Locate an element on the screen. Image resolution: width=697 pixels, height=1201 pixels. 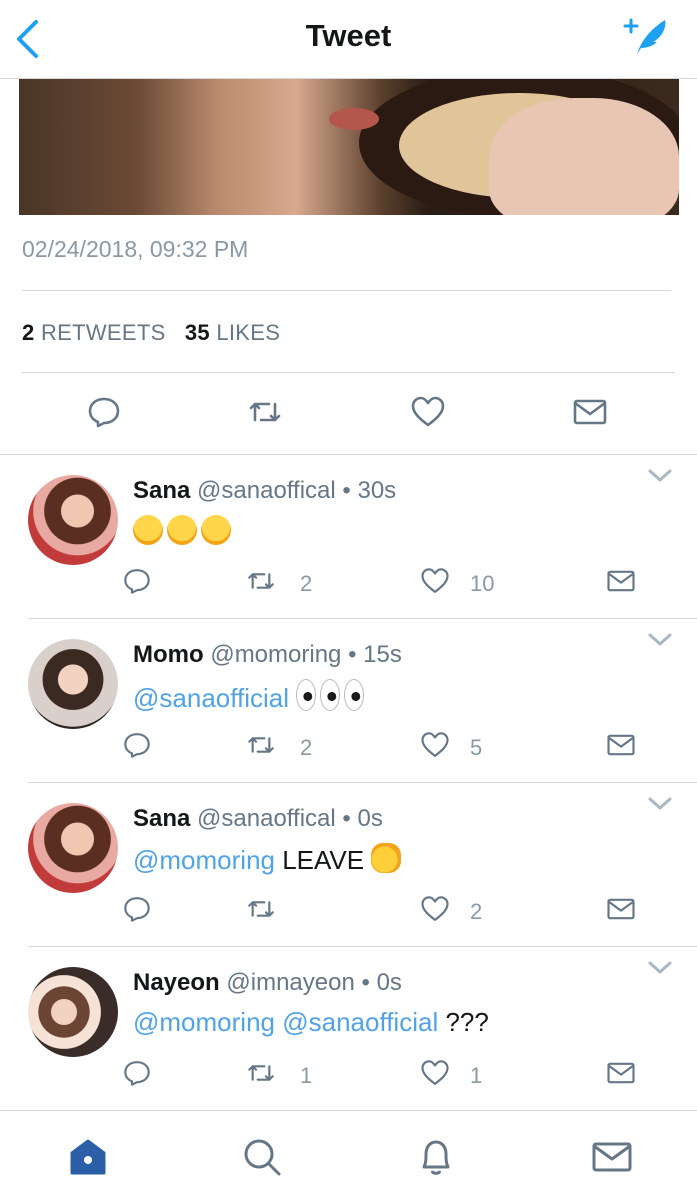
reply-tweet: Momo @momoring • 15s @sanaofficial 2 5 is located at coordinates (348, 701).